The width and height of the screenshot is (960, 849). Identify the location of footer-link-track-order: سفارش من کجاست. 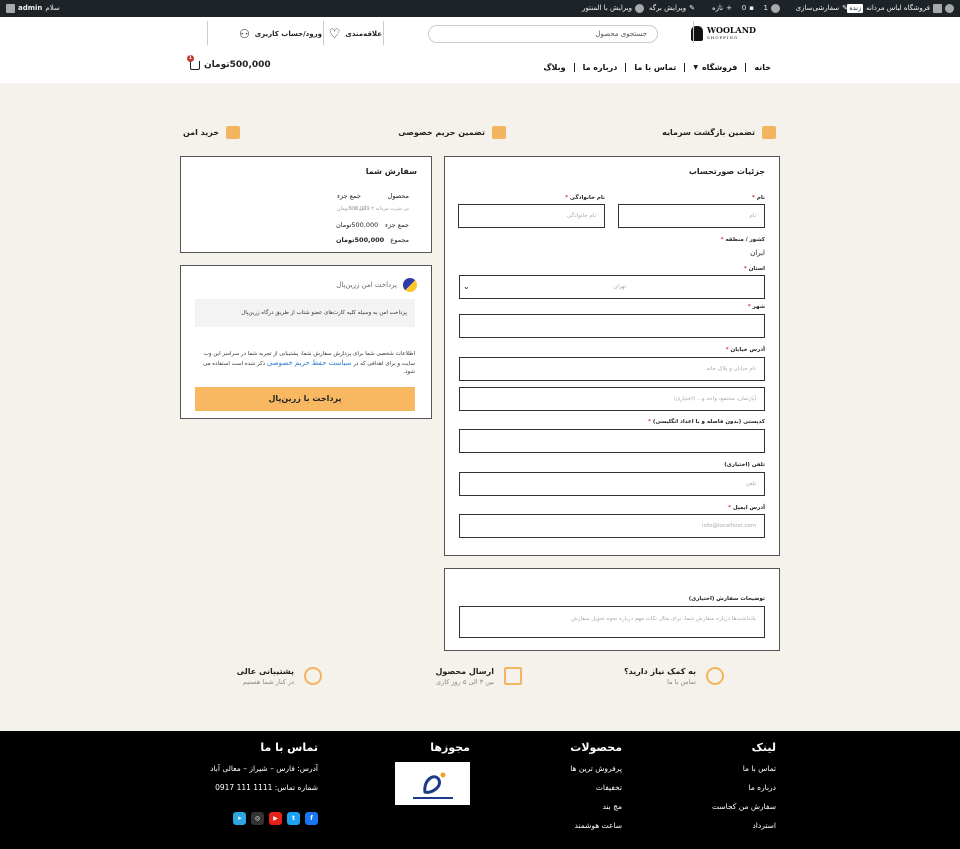
(744, 806).